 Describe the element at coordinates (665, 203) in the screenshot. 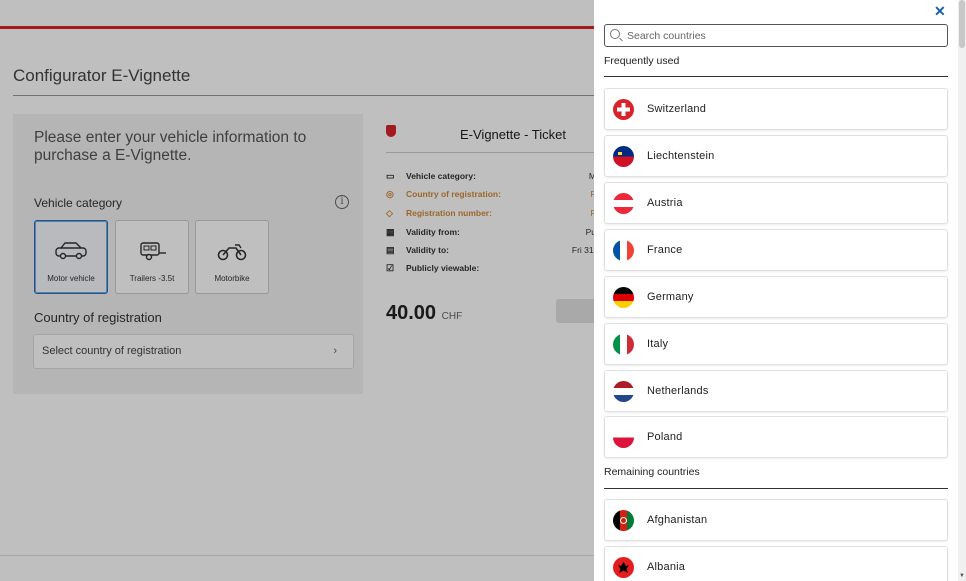

I see `country-name: Austria` at that location.